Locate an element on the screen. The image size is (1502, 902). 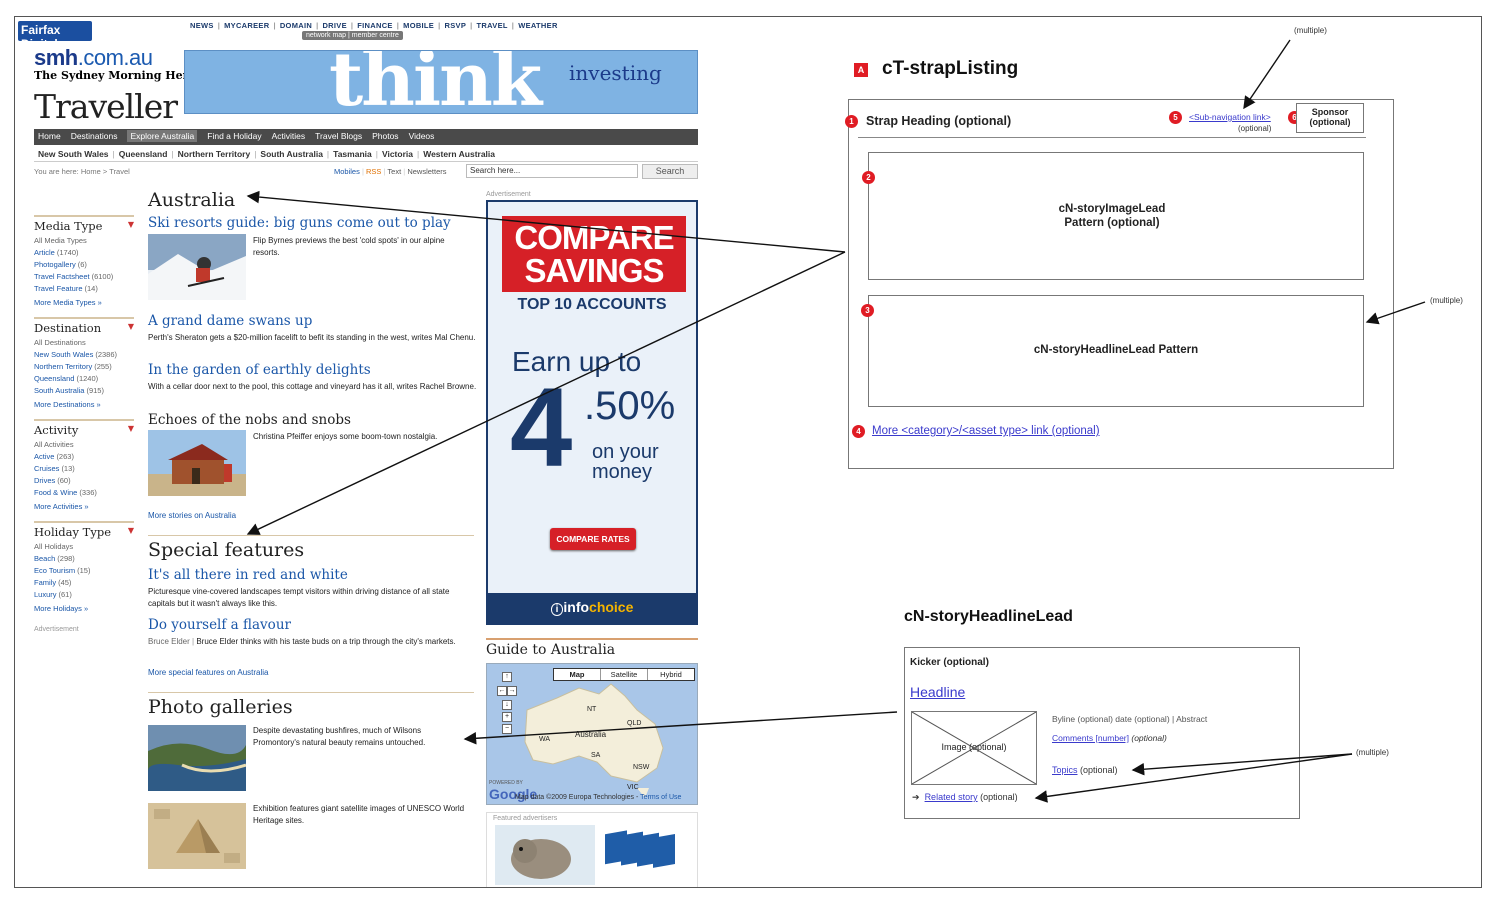
filter-item: All Media Types is located at coordinates (61, 241).